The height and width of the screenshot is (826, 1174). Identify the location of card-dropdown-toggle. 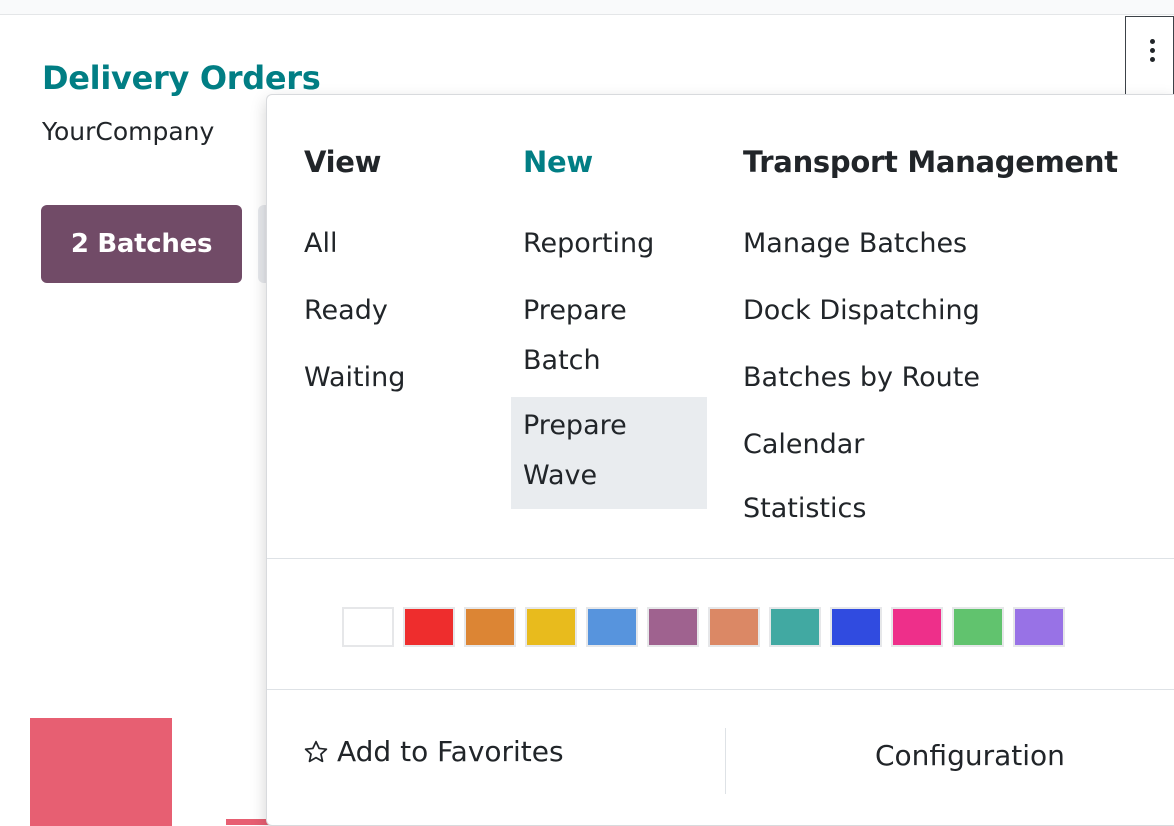
(1149, 55).